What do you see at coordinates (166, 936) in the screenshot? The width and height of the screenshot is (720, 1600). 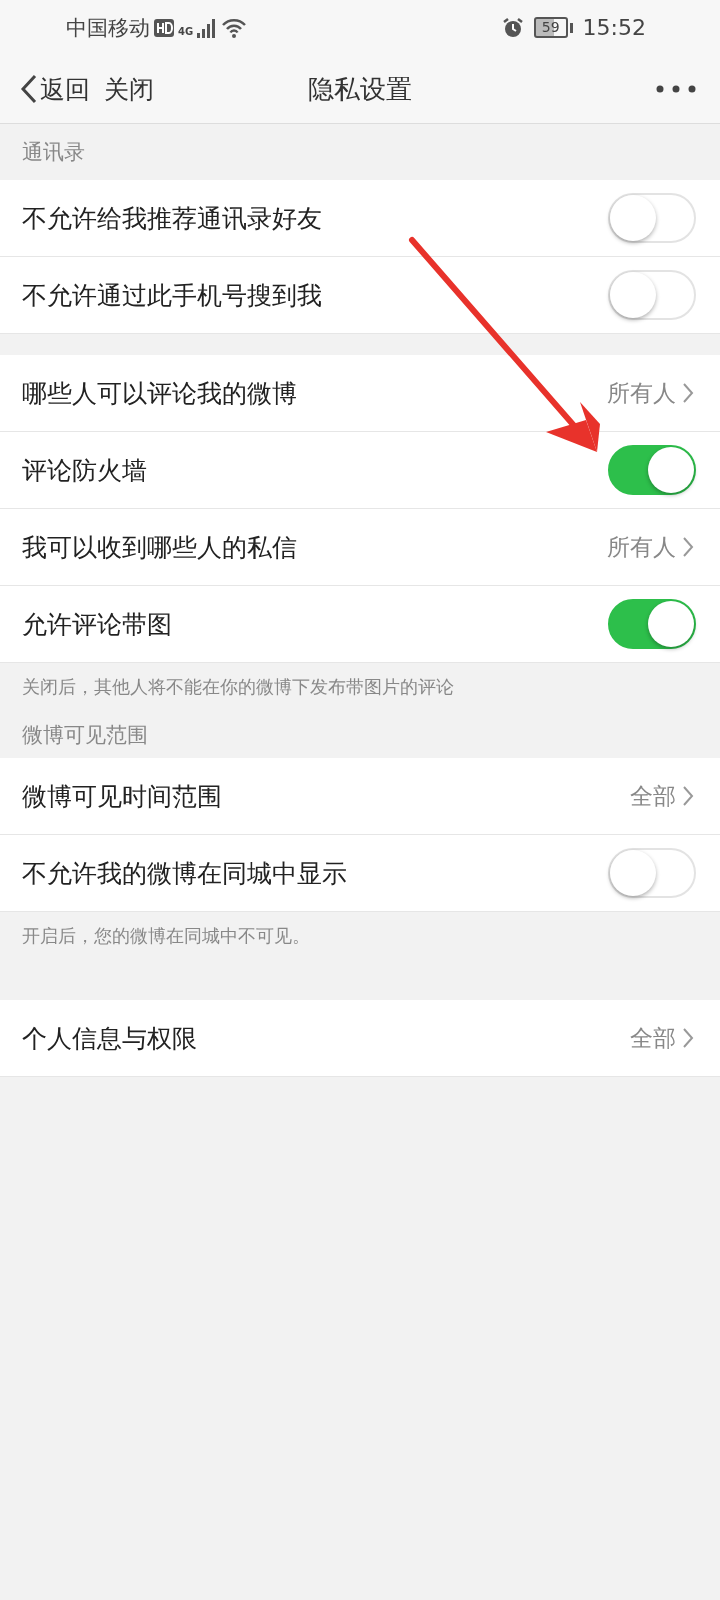 I see `section-note: 开启后，您的微博在同城中不可见。` at bounding box center [166, 936].